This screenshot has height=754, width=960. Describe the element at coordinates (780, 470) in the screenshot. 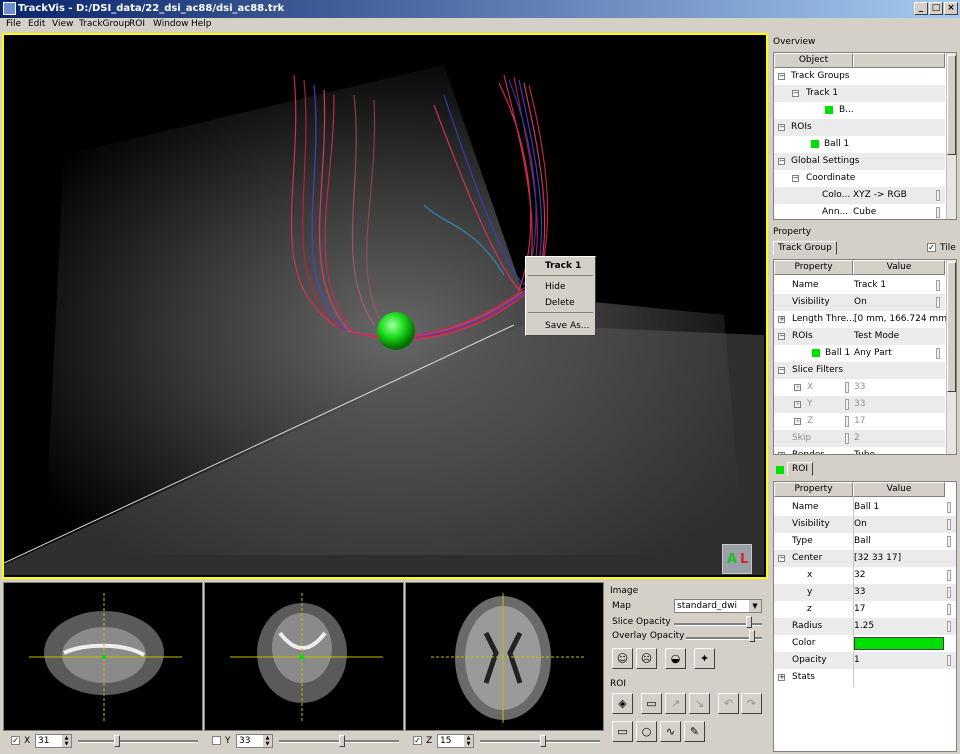

I see `roi-color-swatch-icon` at that location.